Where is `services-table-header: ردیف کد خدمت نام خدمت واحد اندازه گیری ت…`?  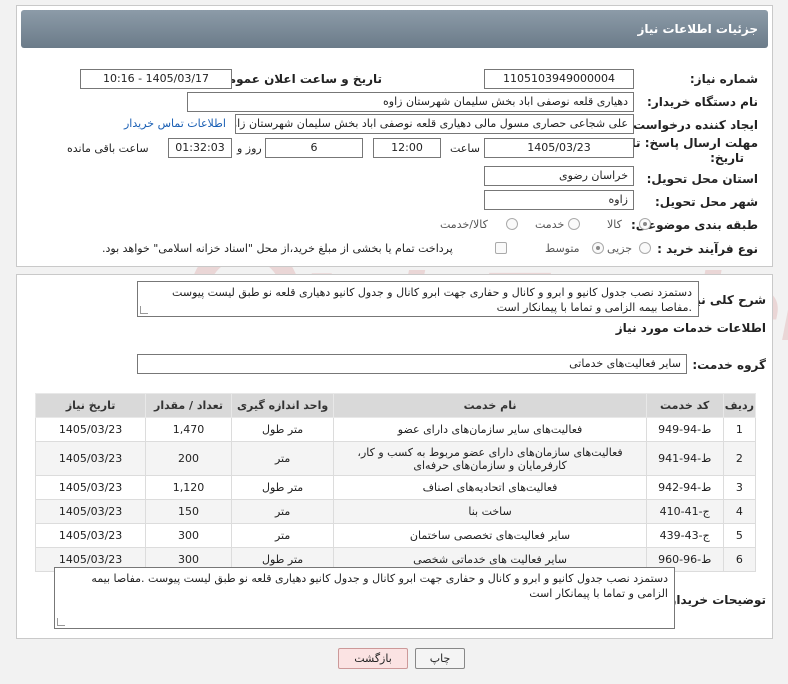
services-table-header: ردیف کد خدمت نام خدمت واحد اندازه گیری ت… is located at coordinates (395, 405).